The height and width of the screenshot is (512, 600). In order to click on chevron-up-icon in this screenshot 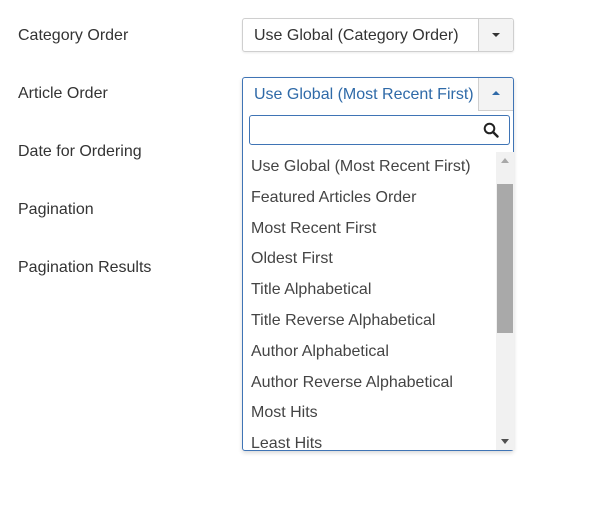, I will do `click(496, 93)`.